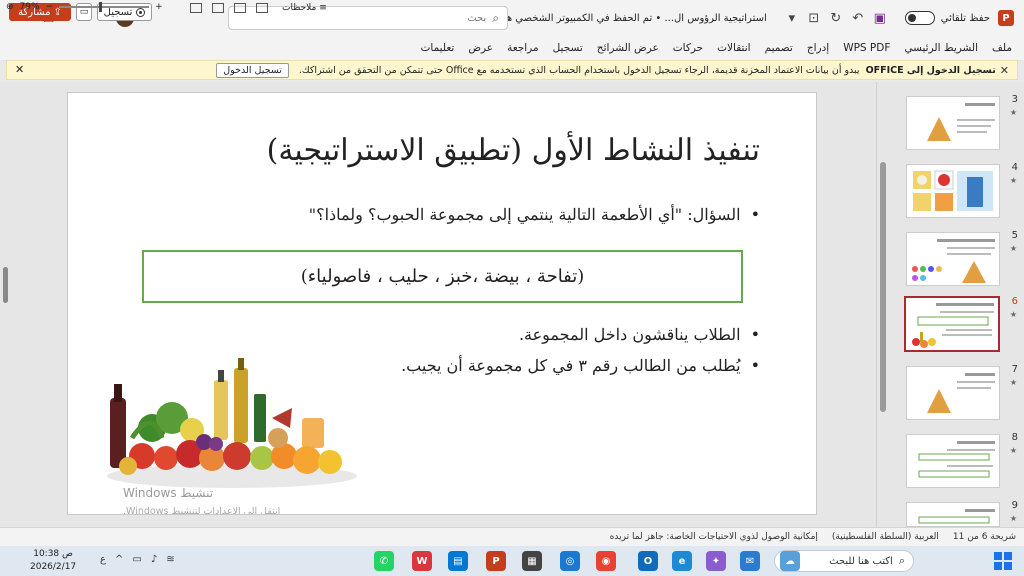  What do you see at coordinates (532, 561) in the screenshot?
I see `task-view-icon: ▦` at bounding box center [532, 561].